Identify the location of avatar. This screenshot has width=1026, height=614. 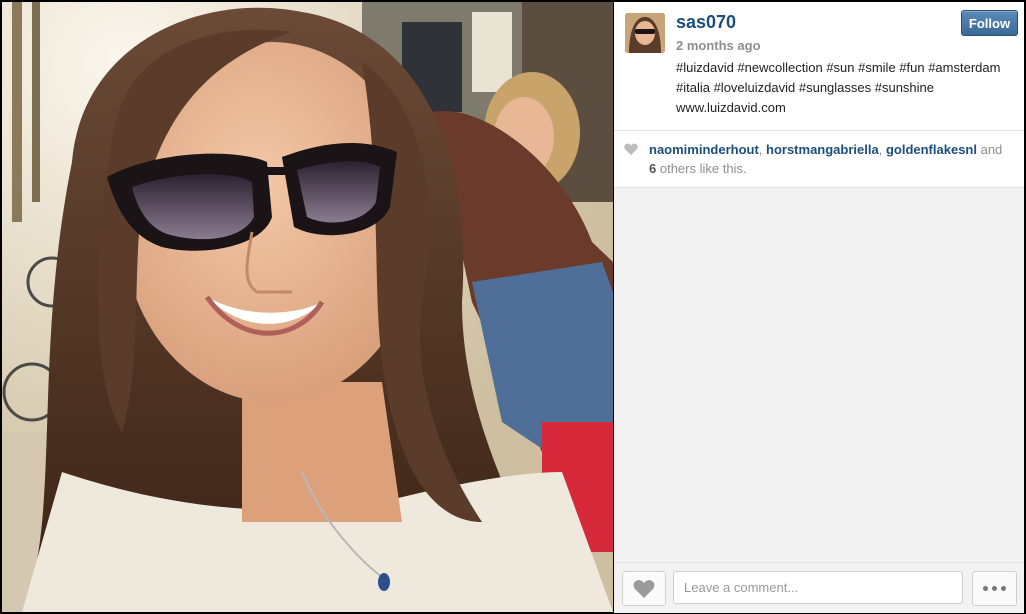
(645, 33).